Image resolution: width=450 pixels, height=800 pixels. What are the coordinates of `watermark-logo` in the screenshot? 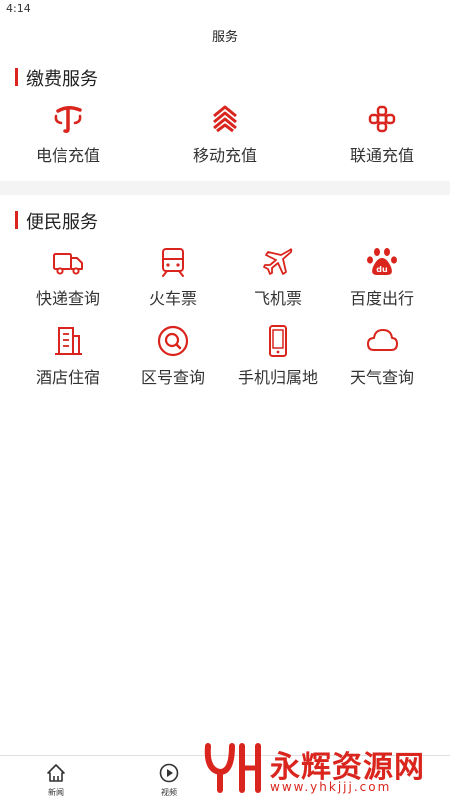 It's located at (232, 768).